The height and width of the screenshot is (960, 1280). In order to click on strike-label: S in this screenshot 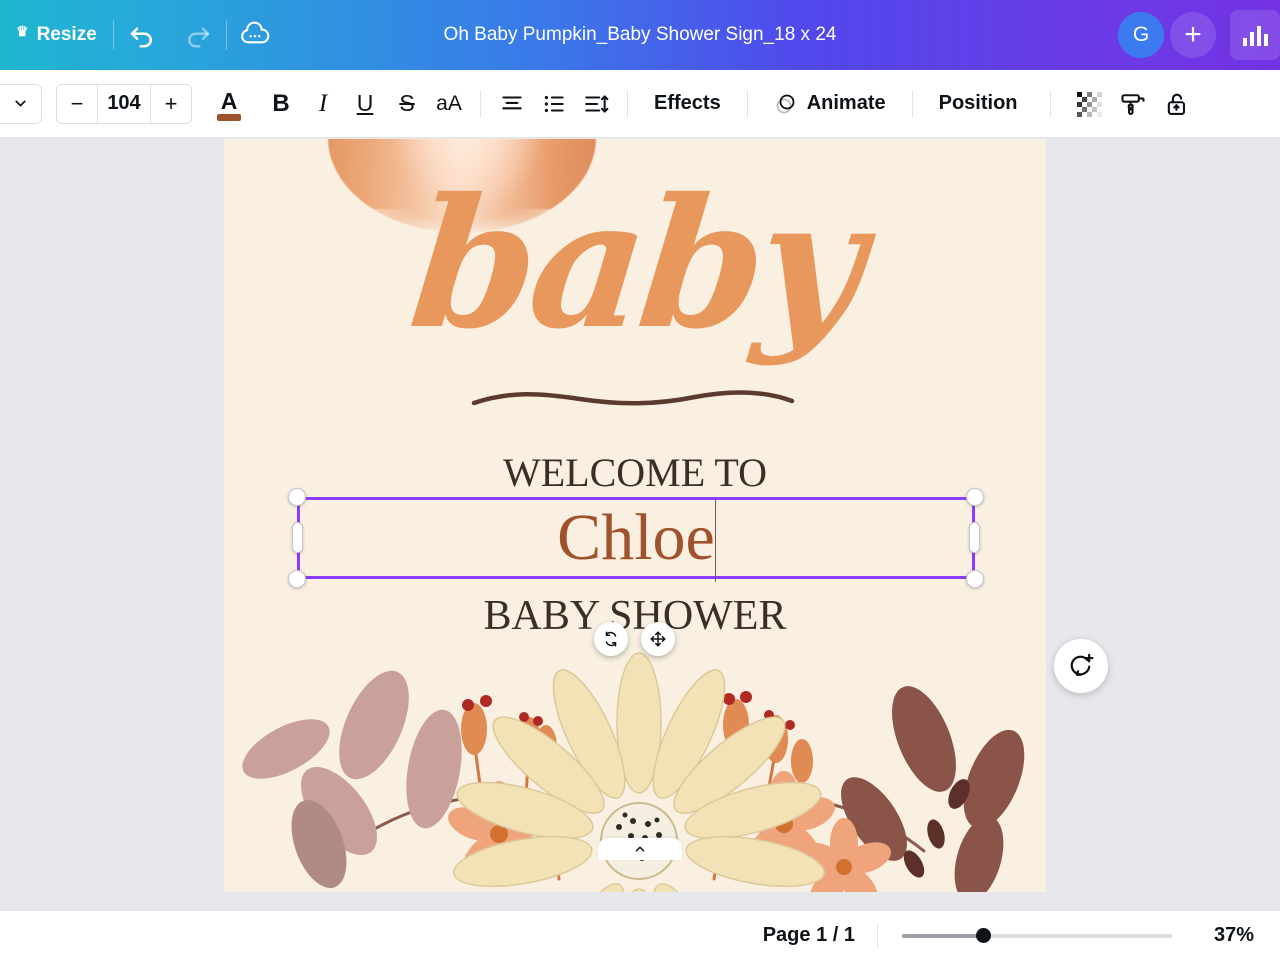, I will do `click(407, 103)`.